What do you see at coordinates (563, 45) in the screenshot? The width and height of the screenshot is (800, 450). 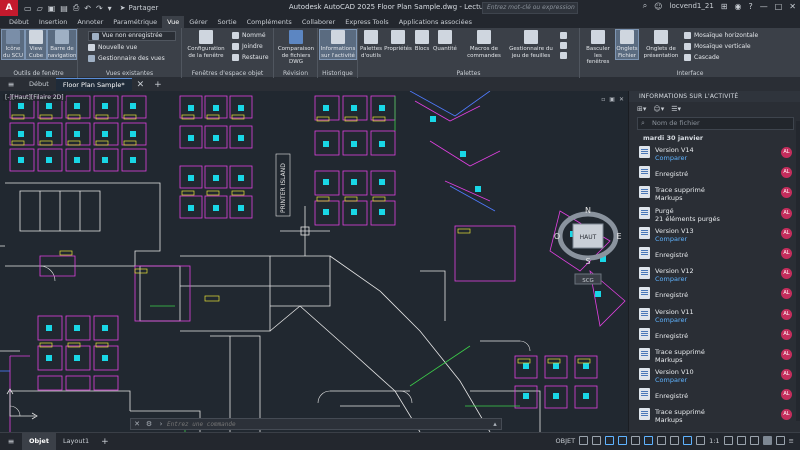 I see `palette-small-icon` at bounding box center [563, 45].